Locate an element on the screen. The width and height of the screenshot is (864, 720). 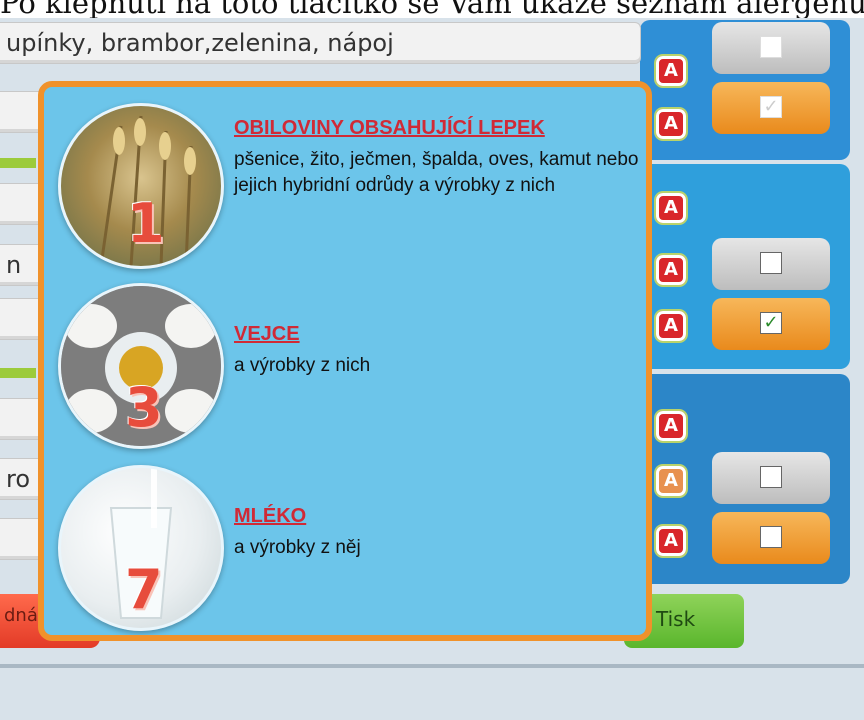
bottom-divider is located at coordinates (432, 666).